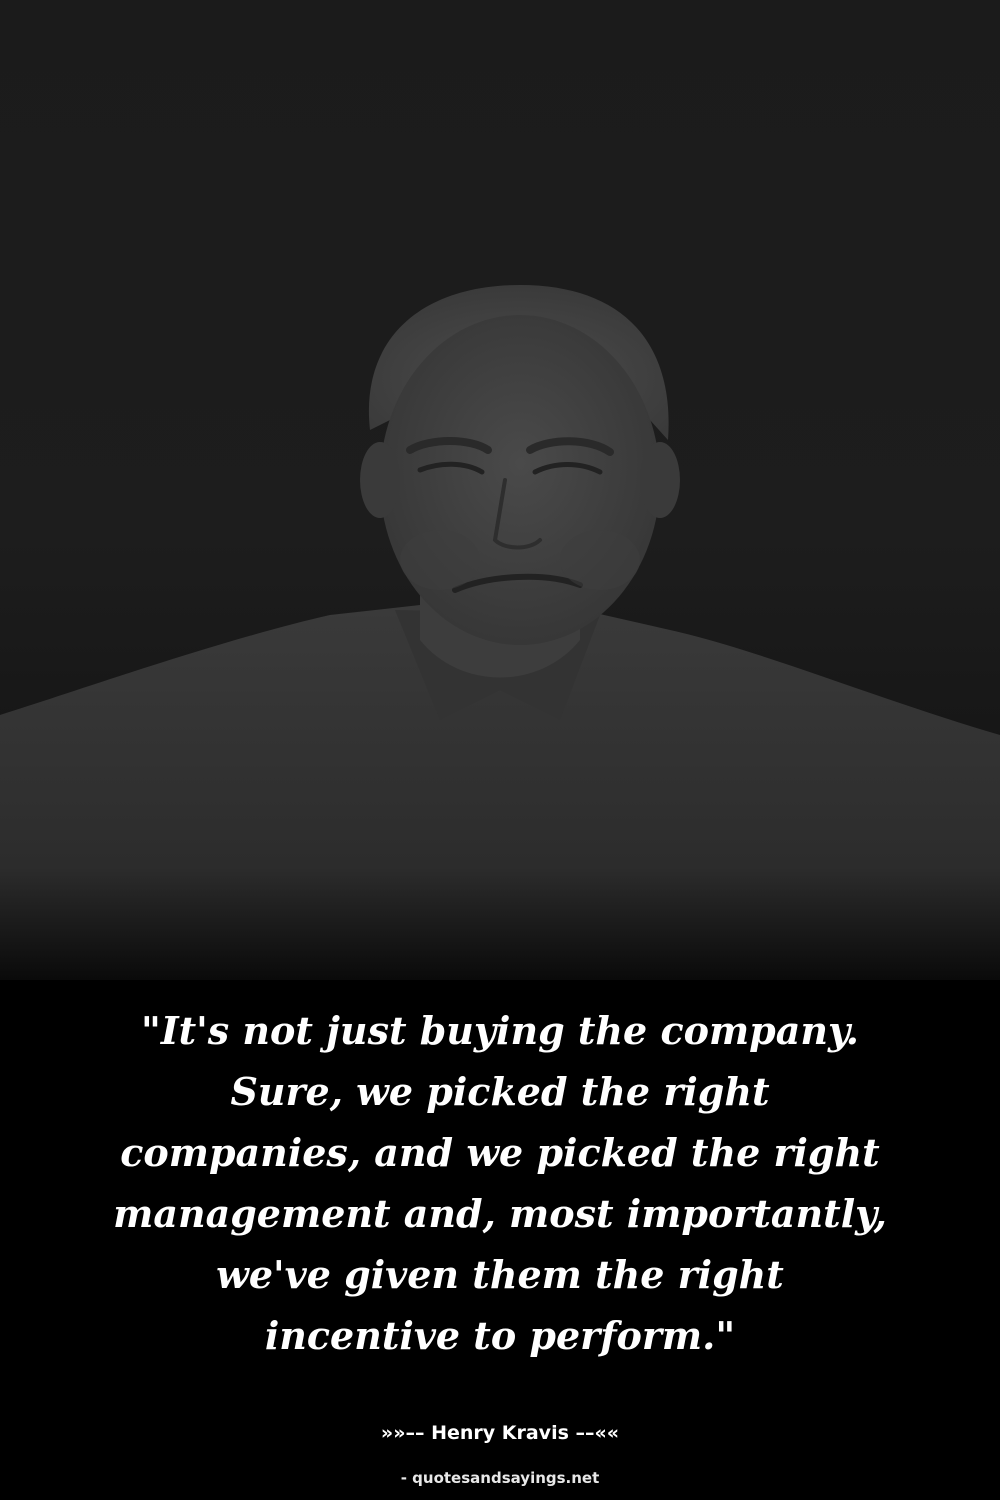  Describe the element at coordinates (500, 1152) in the screenshot. I see `quote-line: companies, and we picked the right` at that location.